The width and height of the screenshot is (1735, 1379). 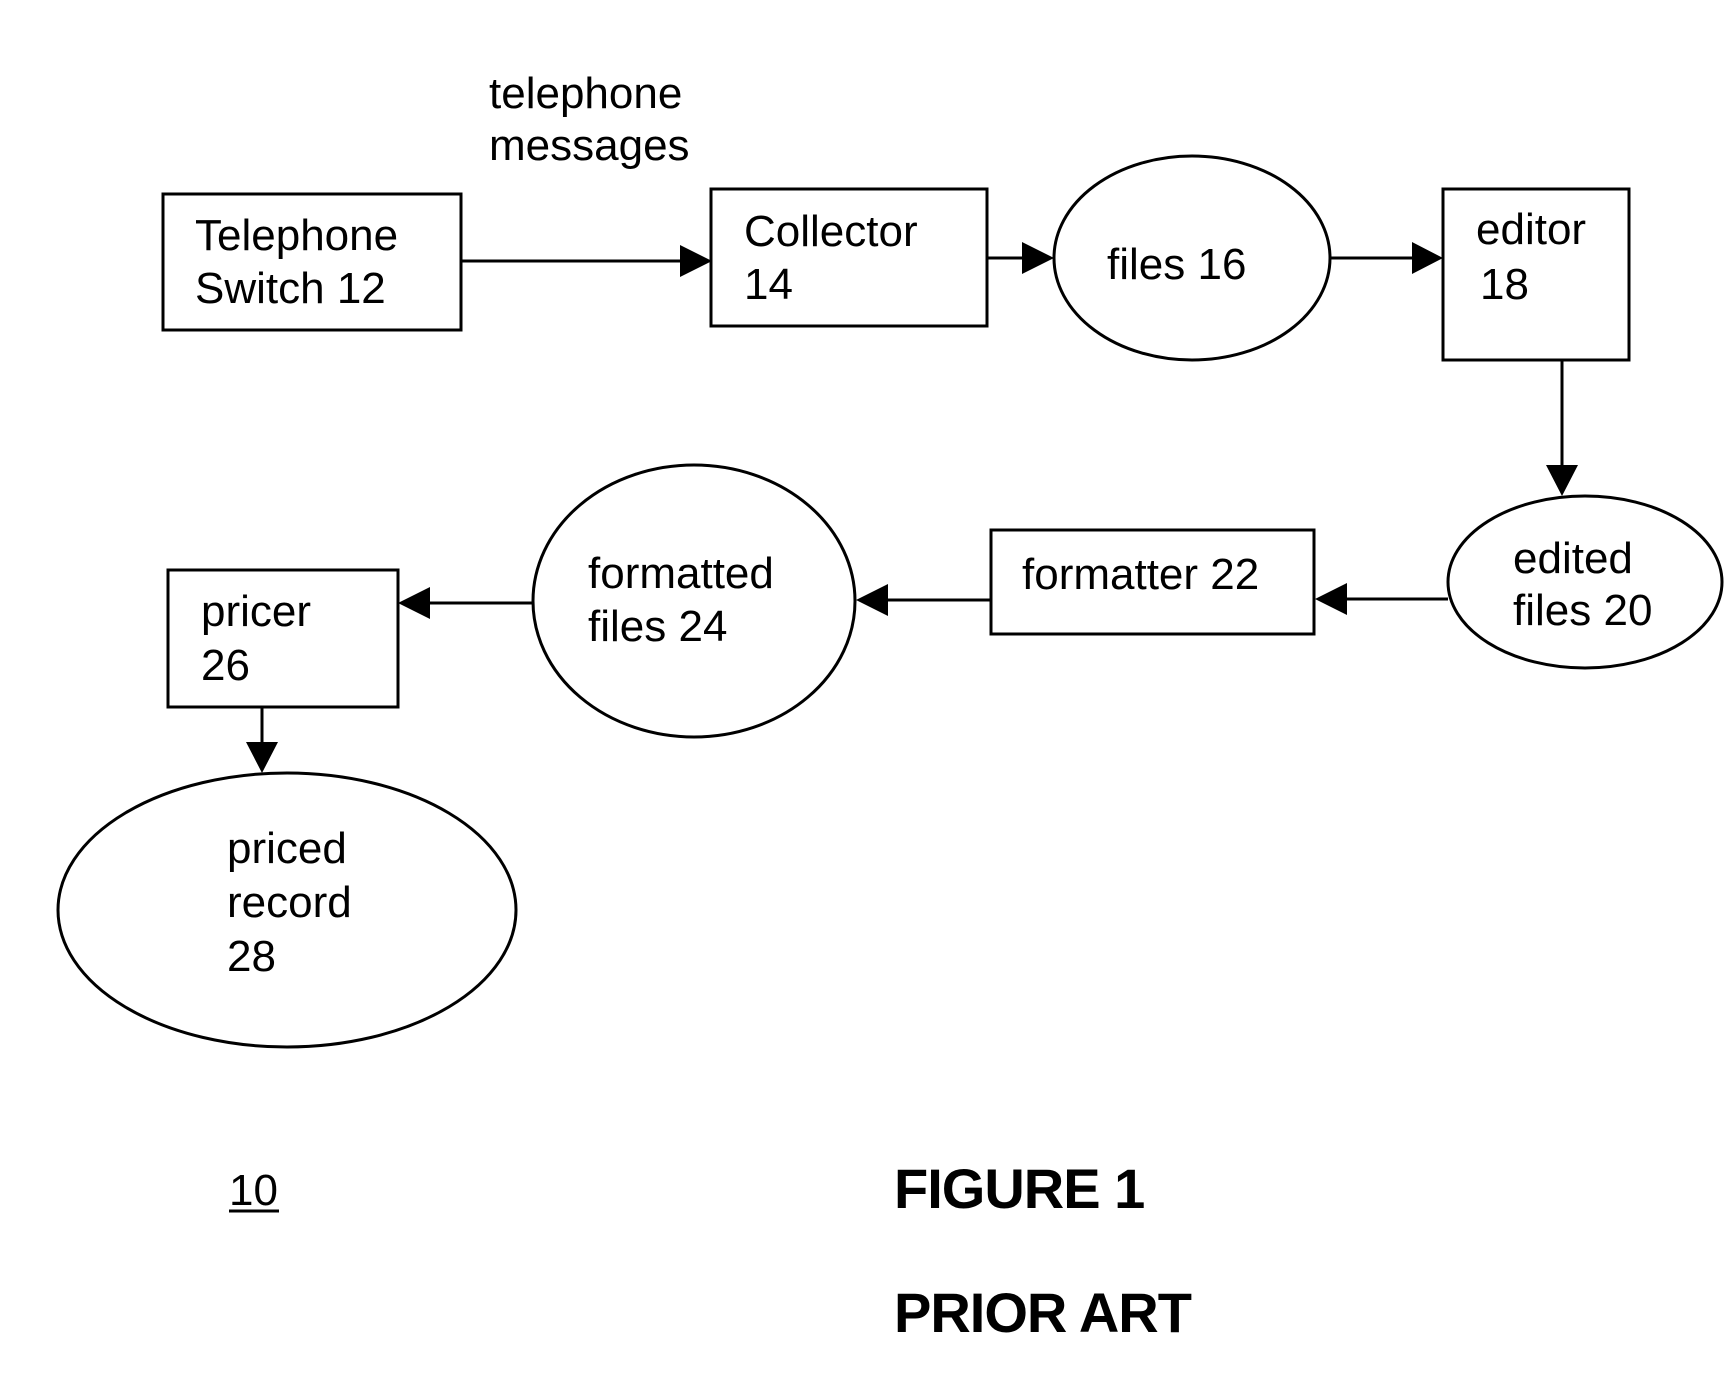 I want to click on node-files: files 16, so click(x=1192, y=258).